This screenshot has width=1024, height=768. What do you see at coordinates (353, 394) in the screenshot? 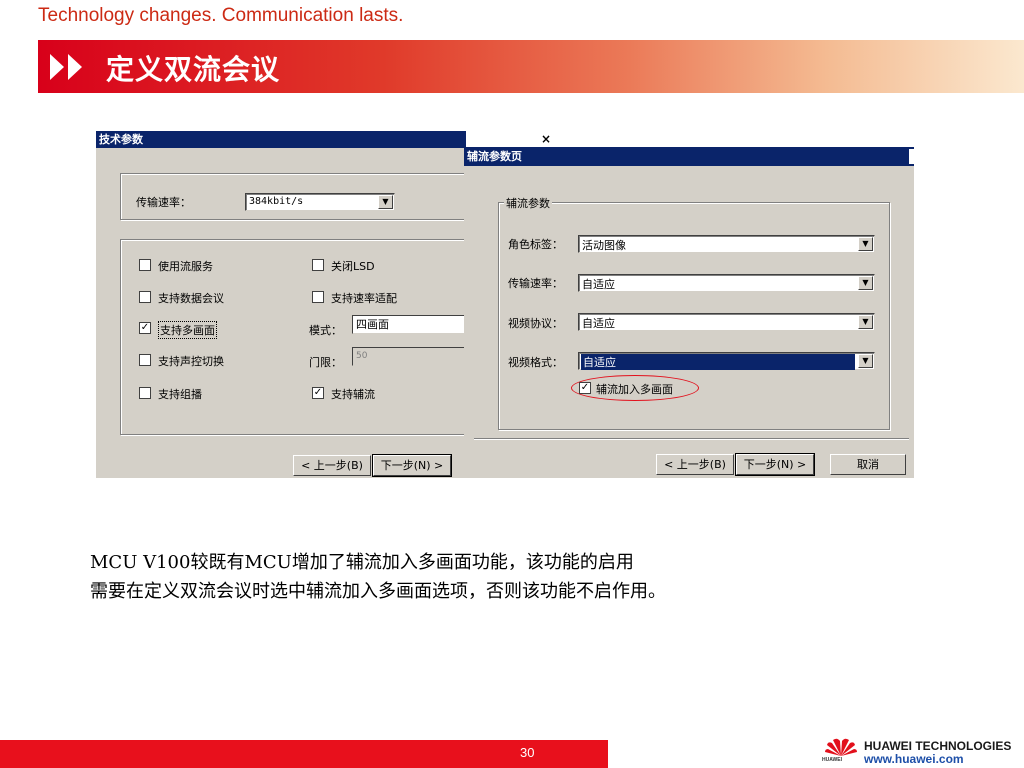
I see `support-aux-stream-label: 支持辅流` at bounding box center [353, 394].